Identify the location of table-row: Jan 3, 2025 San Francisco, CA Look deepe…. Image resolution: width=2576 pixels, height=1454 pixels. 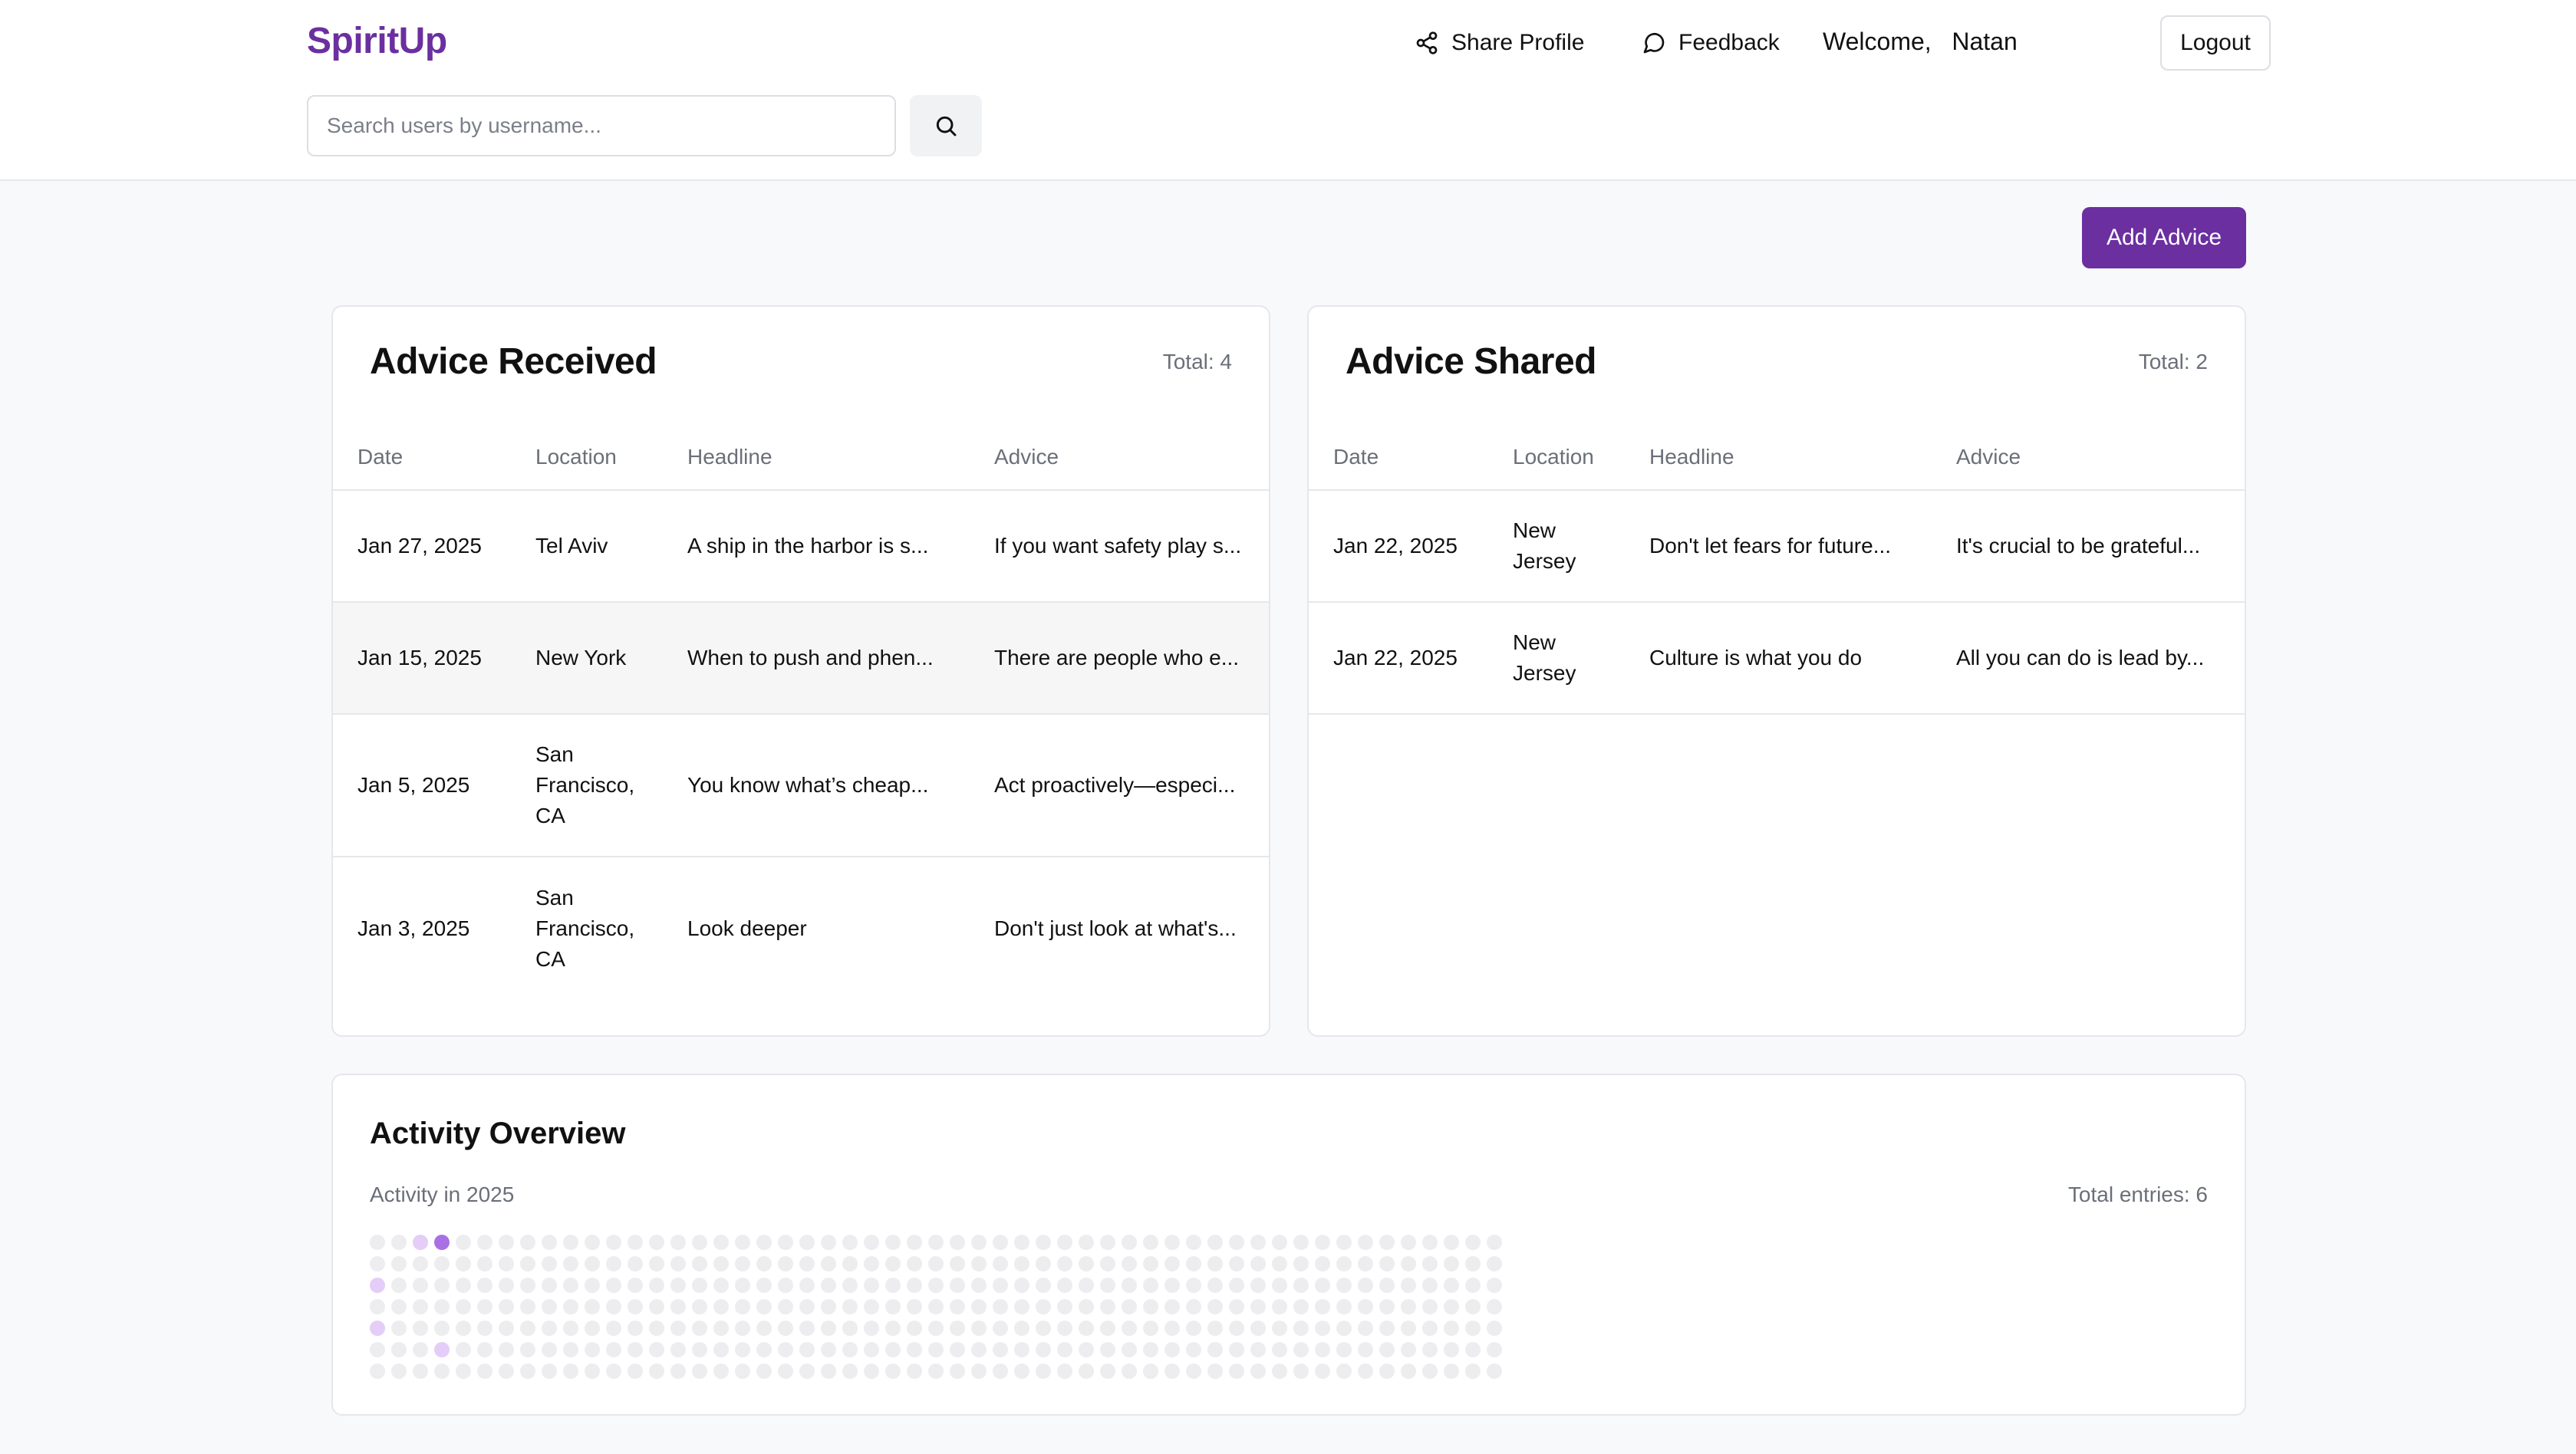
(801, 928).